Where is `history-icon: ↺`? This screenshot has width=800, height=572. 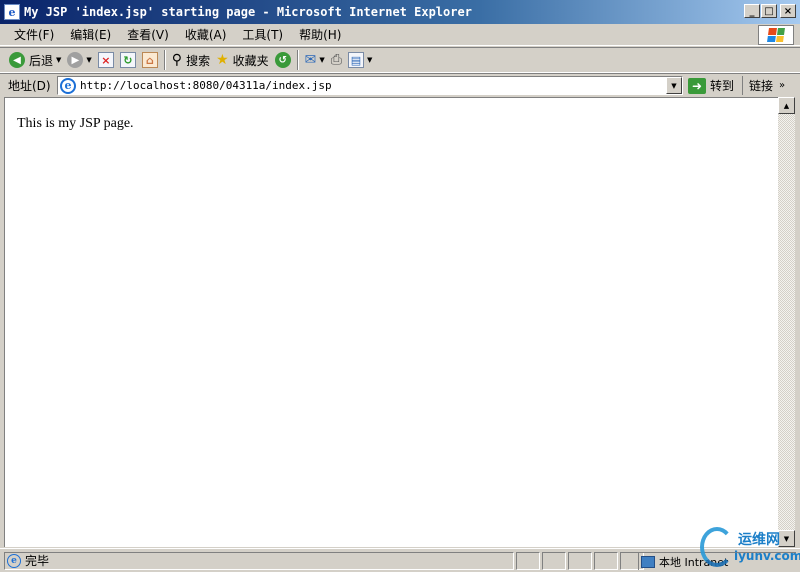 history-icon: ↺ is located at coordinates (282, 60).